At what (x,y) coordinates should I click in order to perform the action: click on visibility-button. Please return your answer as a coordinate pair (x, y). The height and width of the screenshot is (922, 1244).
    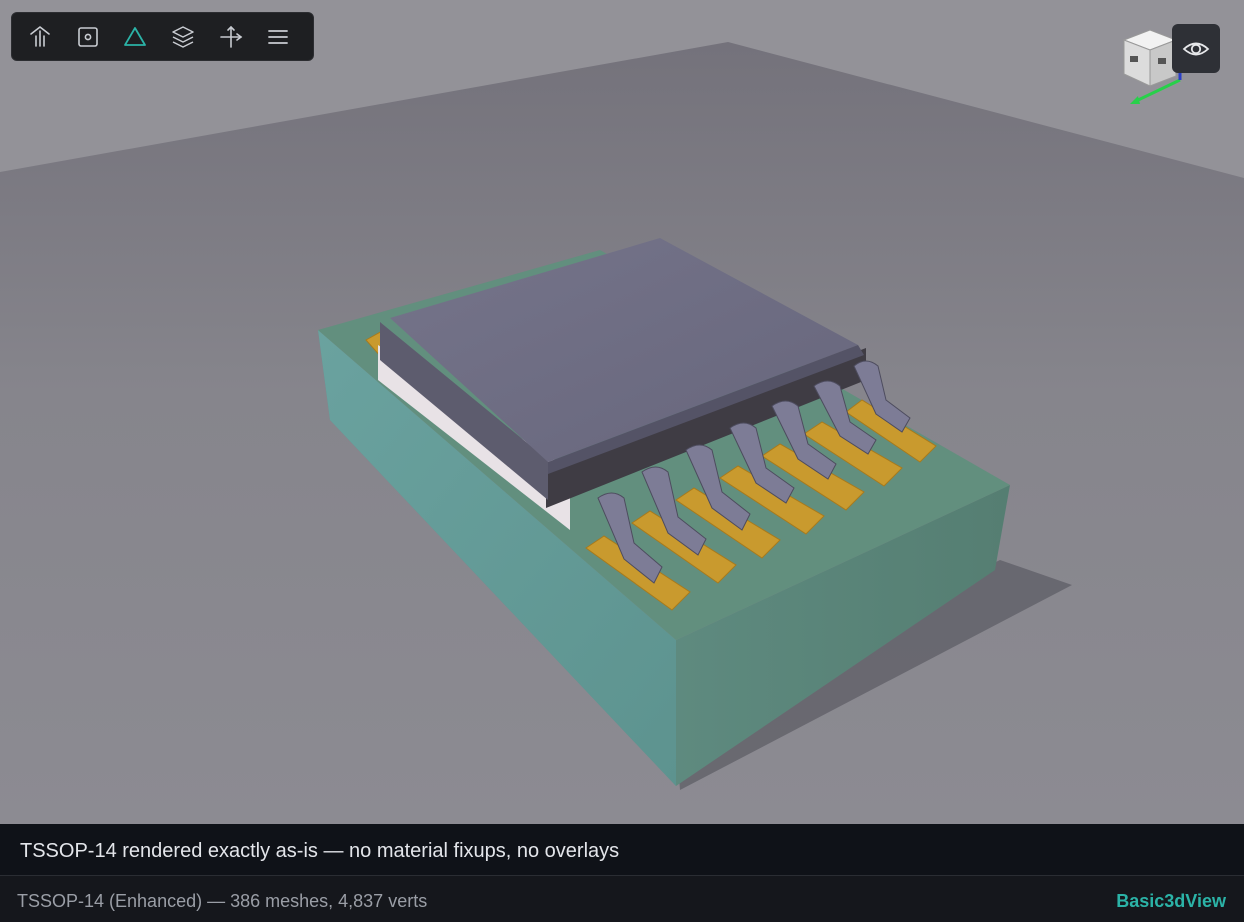
    Looking at the image, I should click on (1196, 48).